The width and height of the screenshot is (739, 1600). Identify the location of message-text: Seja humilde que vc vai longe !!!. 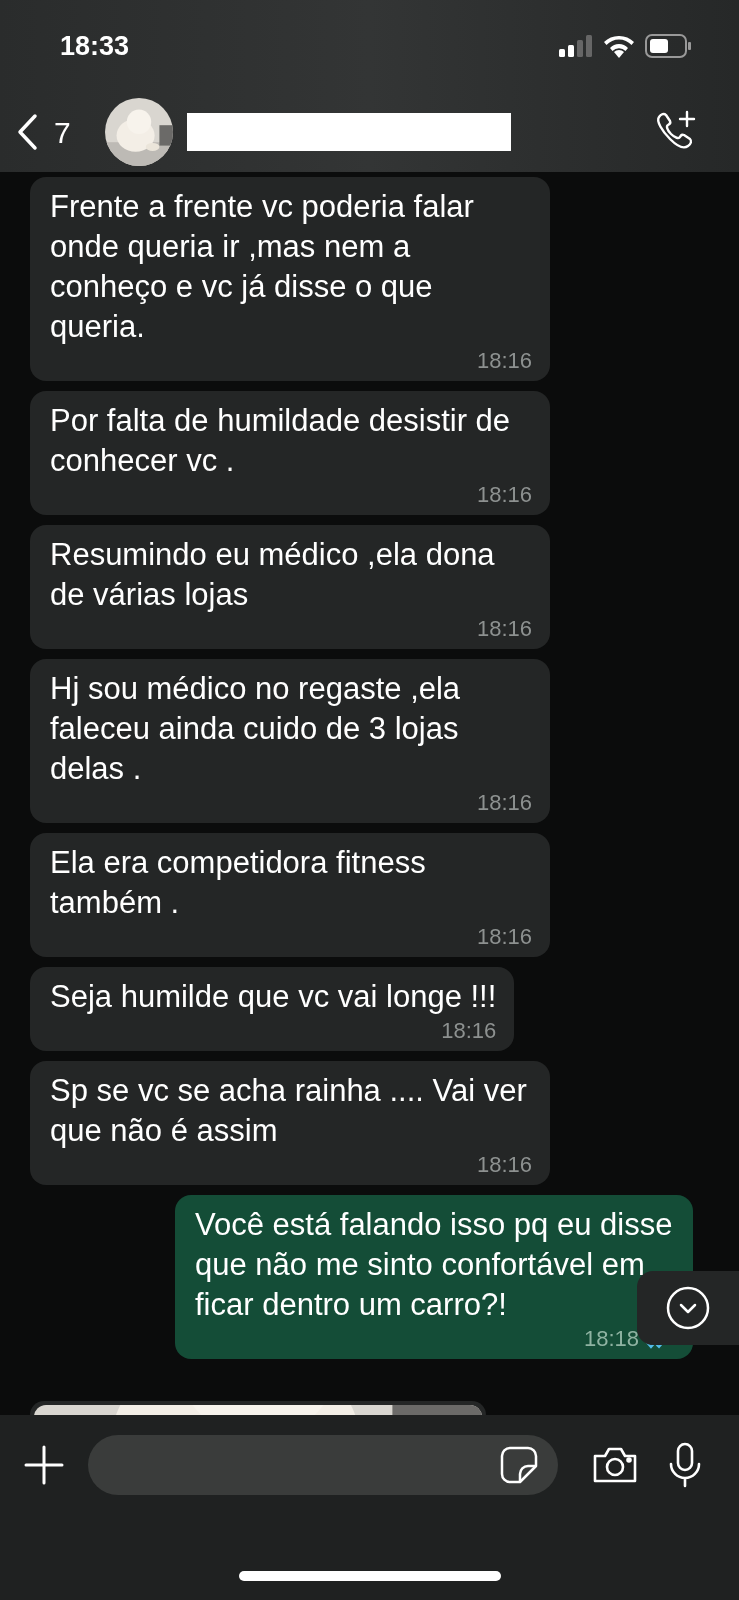
(273, 997).